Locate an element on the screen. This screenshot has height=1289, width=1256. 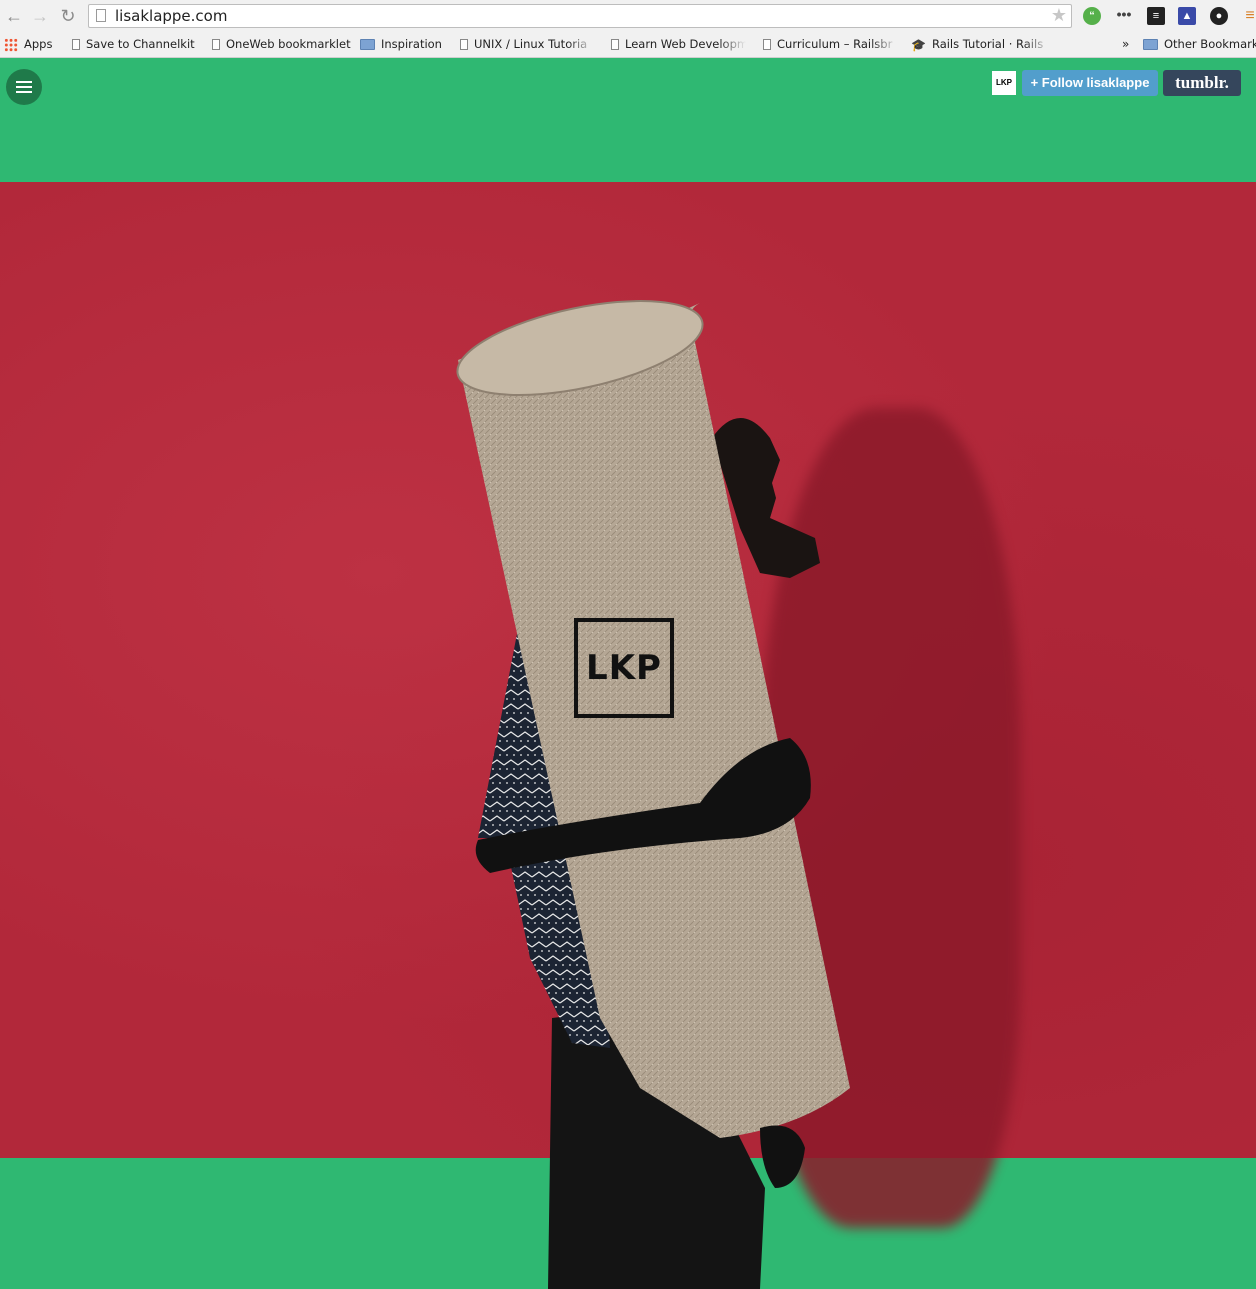
back-arrow-icon: ← is located at coordinates (14, 16).